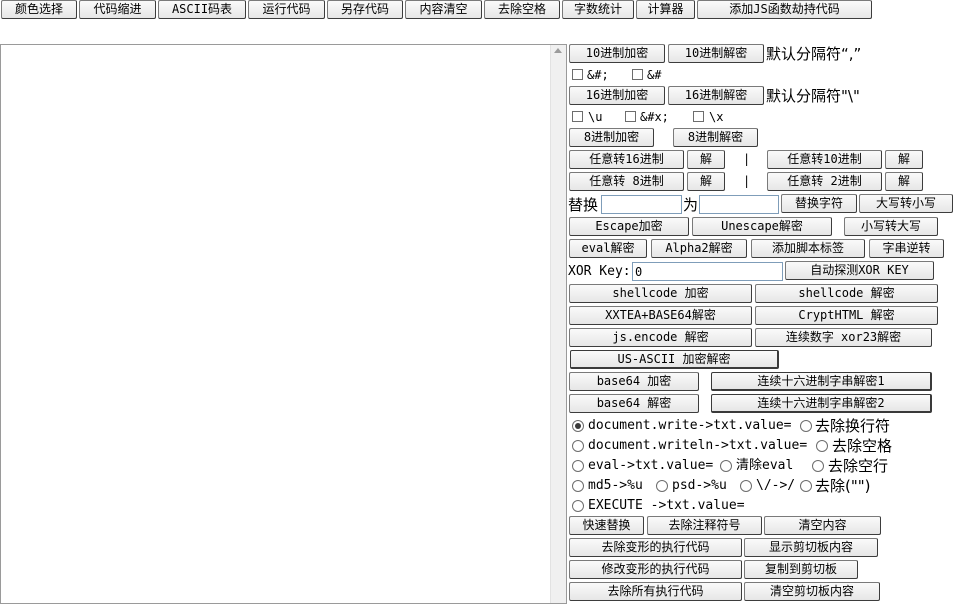 This screenshot has width=960, height=604. What do you see at coordinates (706, 181) in the screenshot?
I see `from-oct-button: 解` at bounding box center [706, 181].